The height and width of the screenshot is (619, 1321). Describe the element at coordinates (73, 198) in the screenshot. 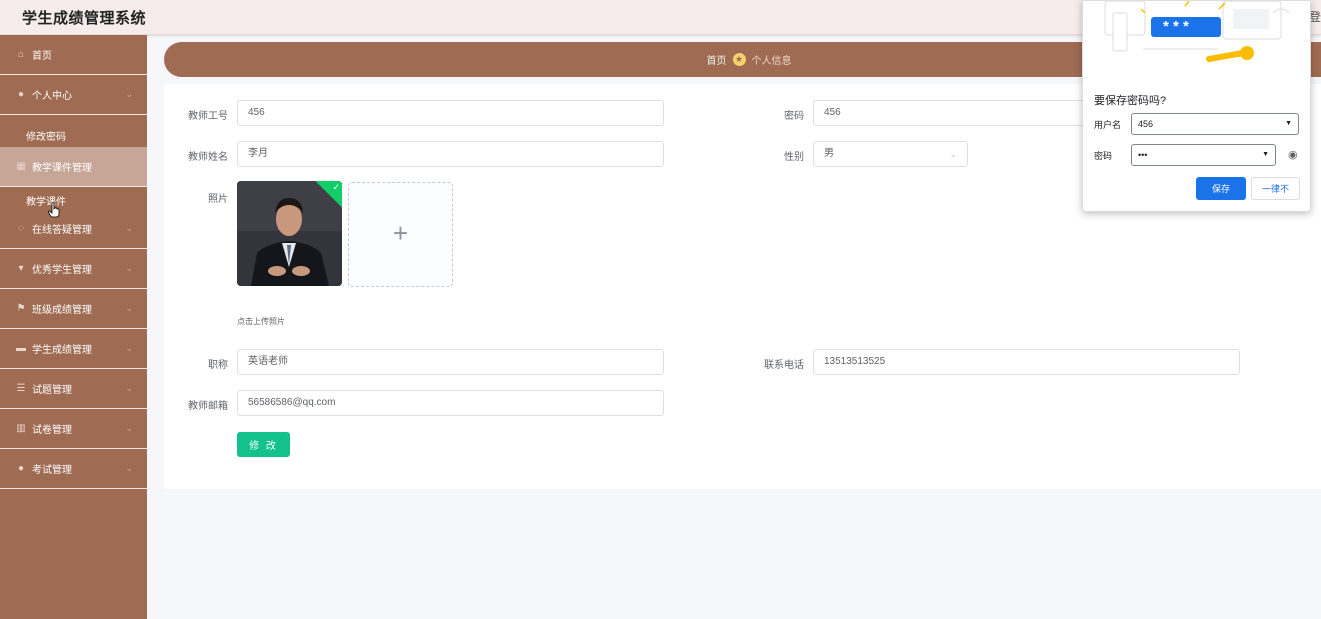

I see `sidebar-subitem-courseware: 教学课件` at that location.